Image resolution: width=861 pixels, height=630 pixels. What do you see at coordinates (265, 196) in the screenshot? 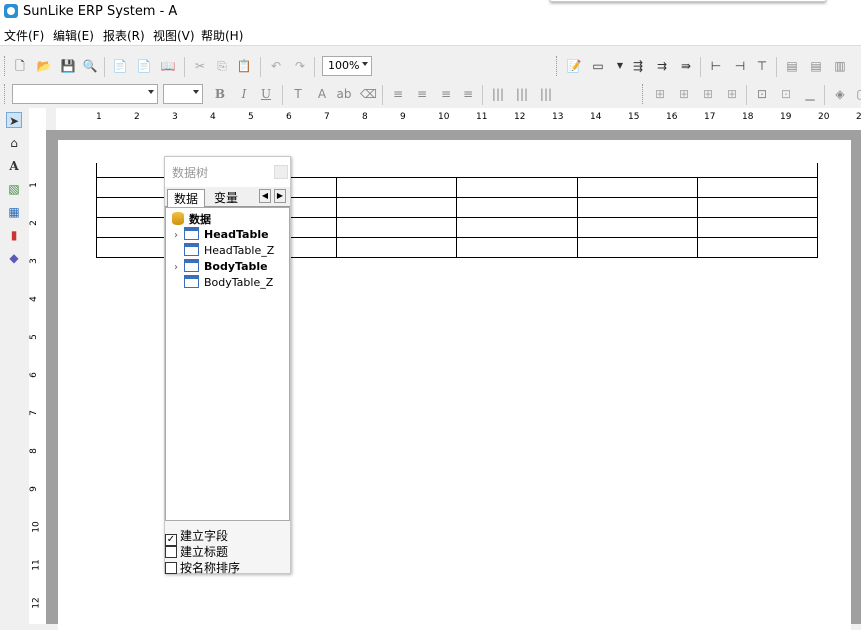
I see `tab-scroll-left-icon: ◀` at bounding box center [265, 196].